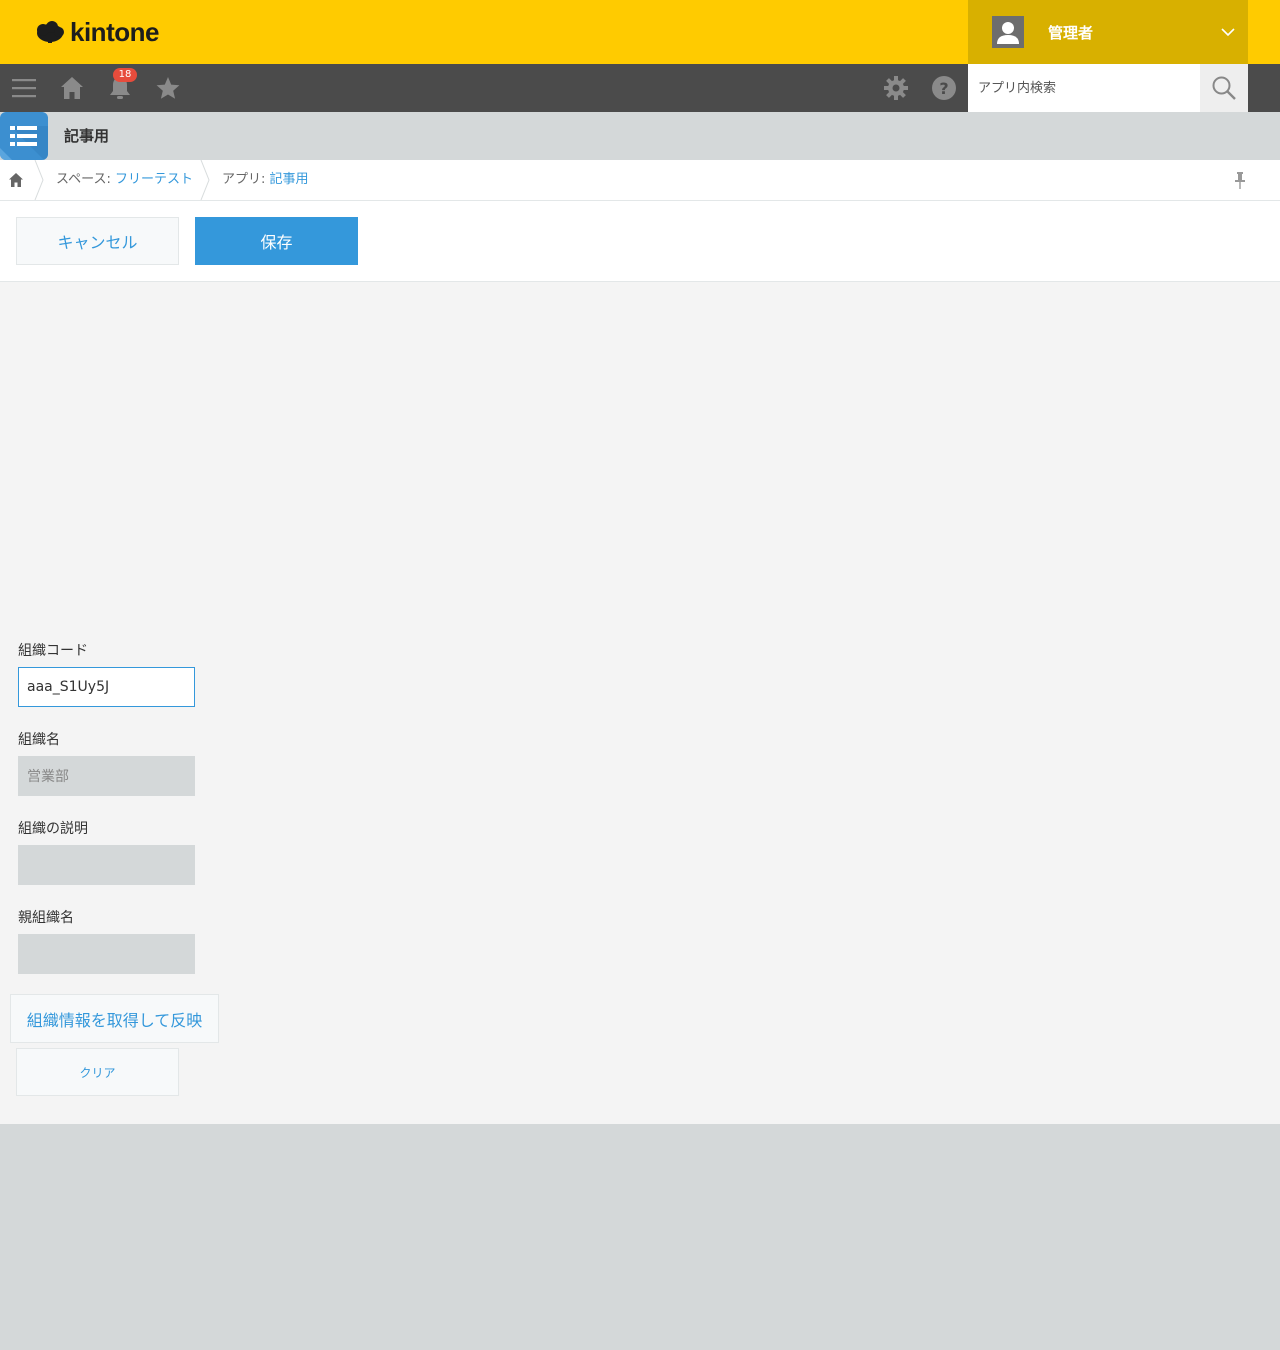 This screenshot has height=1350, width=1280. What do you see at coordinates (24, 136) in the screenshot?
I see `app-list-icon` at bounding box center [24, 136].